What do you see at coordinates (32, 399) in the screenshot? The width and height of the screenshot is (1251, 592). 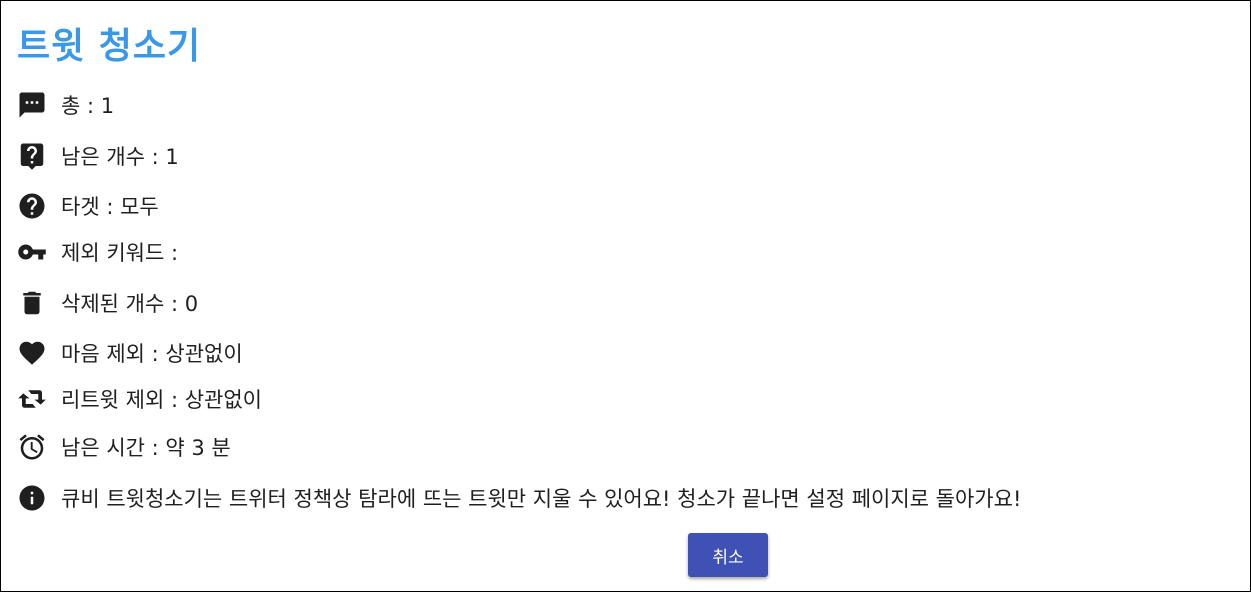 I see `retweet-icon` at bounding box center [32, 399].